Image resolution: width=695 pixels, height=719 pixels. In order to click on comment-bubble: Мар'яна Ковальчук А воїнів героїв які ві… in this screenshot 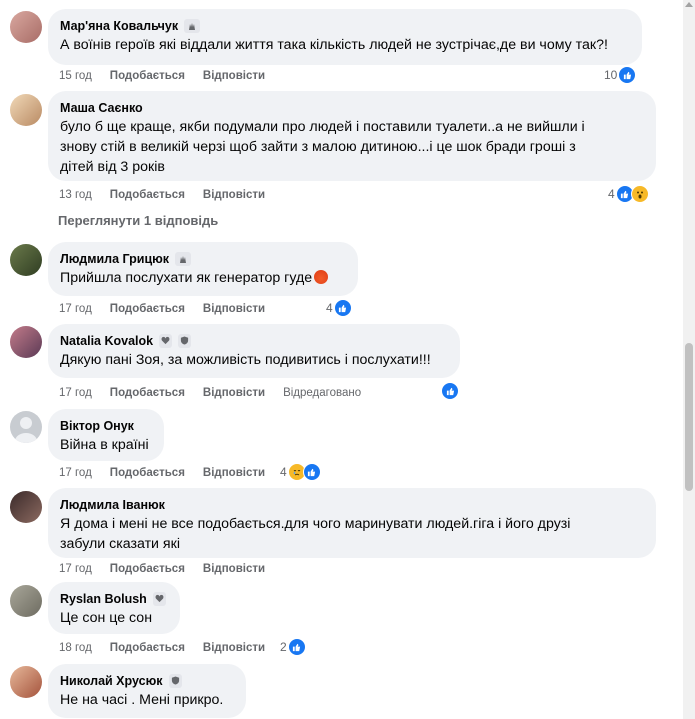, I will do `click(345, 37)`.